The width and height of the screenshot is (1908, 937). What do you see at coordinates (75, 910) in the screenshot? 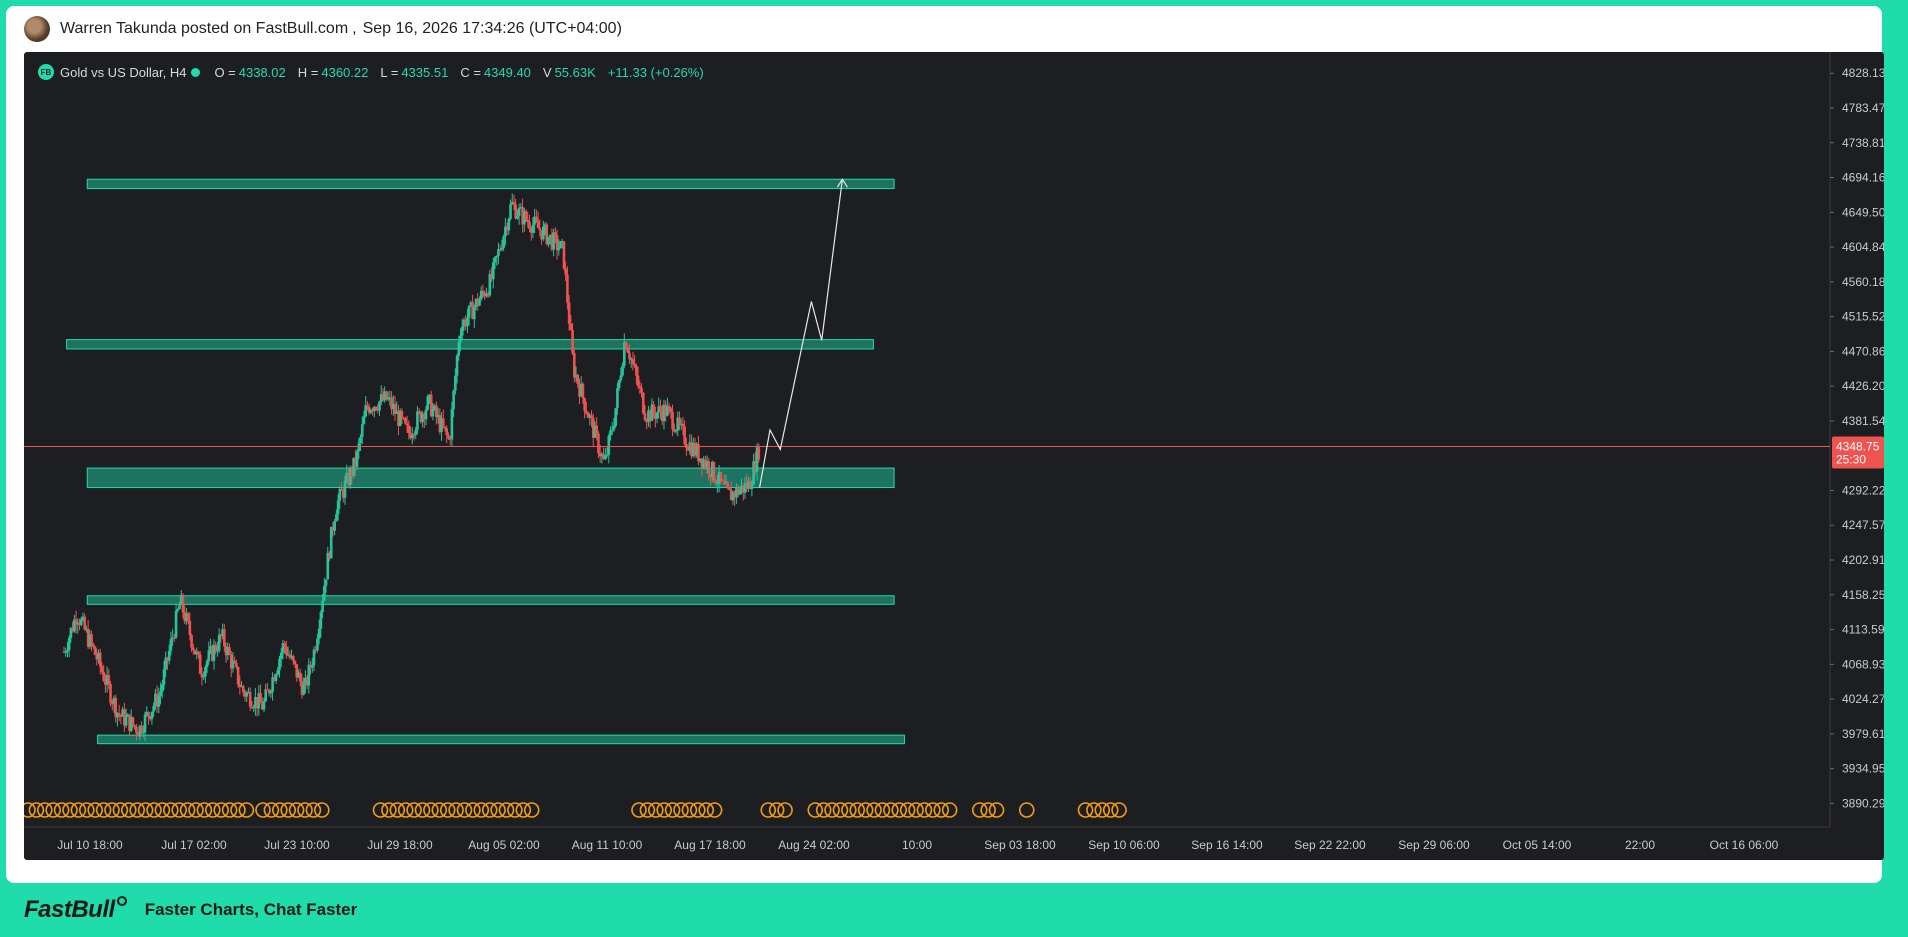
I see `brand-logo: FastBull` at bounding box center [75, 910].